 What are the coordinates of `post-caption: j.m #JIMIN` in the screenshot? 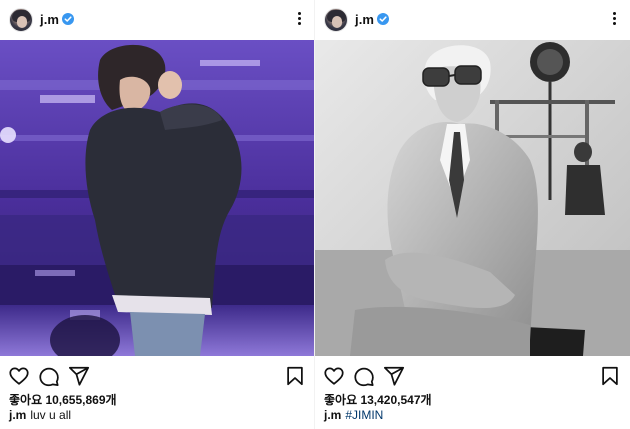 It's located at (353, 415).